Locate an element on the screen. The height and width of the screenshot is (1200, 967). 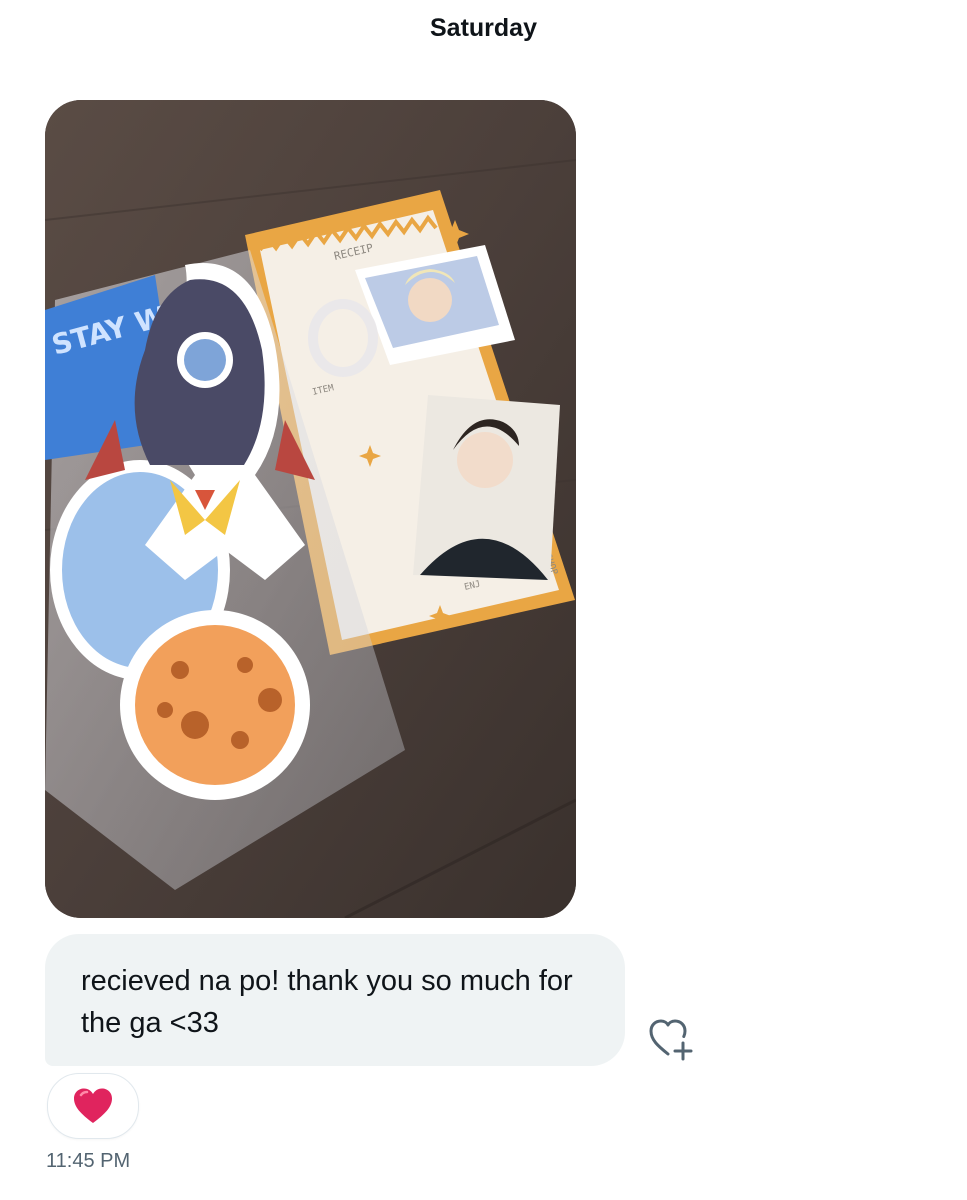
add-reaction-button is located at coordinates (672, 1040).